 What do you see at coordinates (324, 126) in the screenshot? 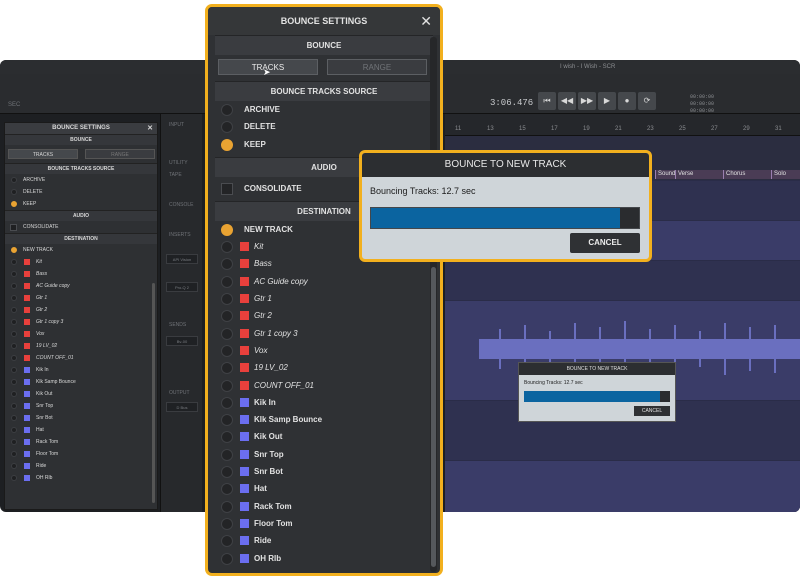
I see `option-delete: DELETE` at bounding box center [324, 126].